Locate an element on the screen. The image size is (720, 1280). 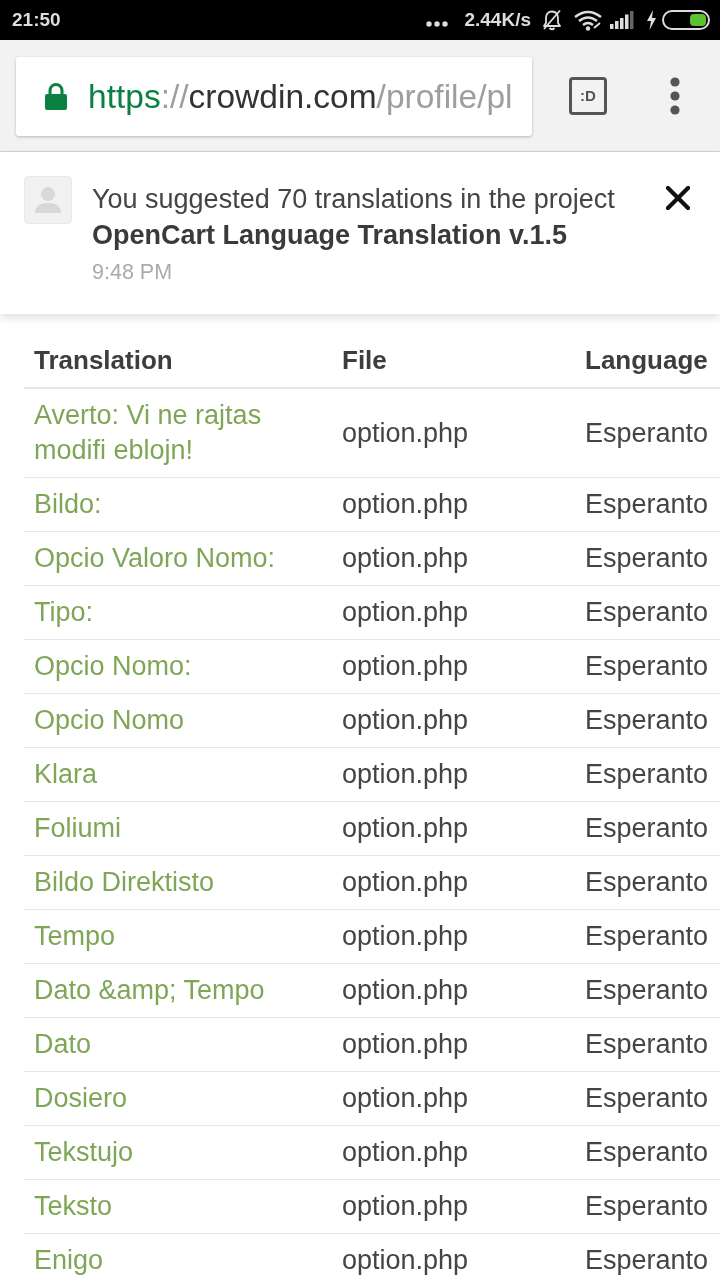
wifi-icon is located at coordinates (588, 20).